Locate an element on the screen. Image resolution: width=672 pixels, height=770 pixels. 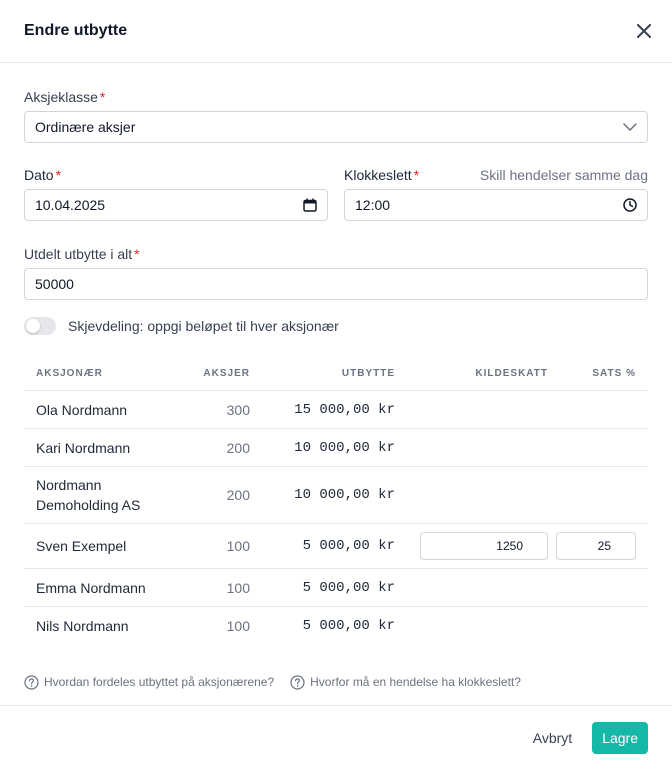
separate-events-link: Skill hendelser samme dag is located at coordinates (564, 175).